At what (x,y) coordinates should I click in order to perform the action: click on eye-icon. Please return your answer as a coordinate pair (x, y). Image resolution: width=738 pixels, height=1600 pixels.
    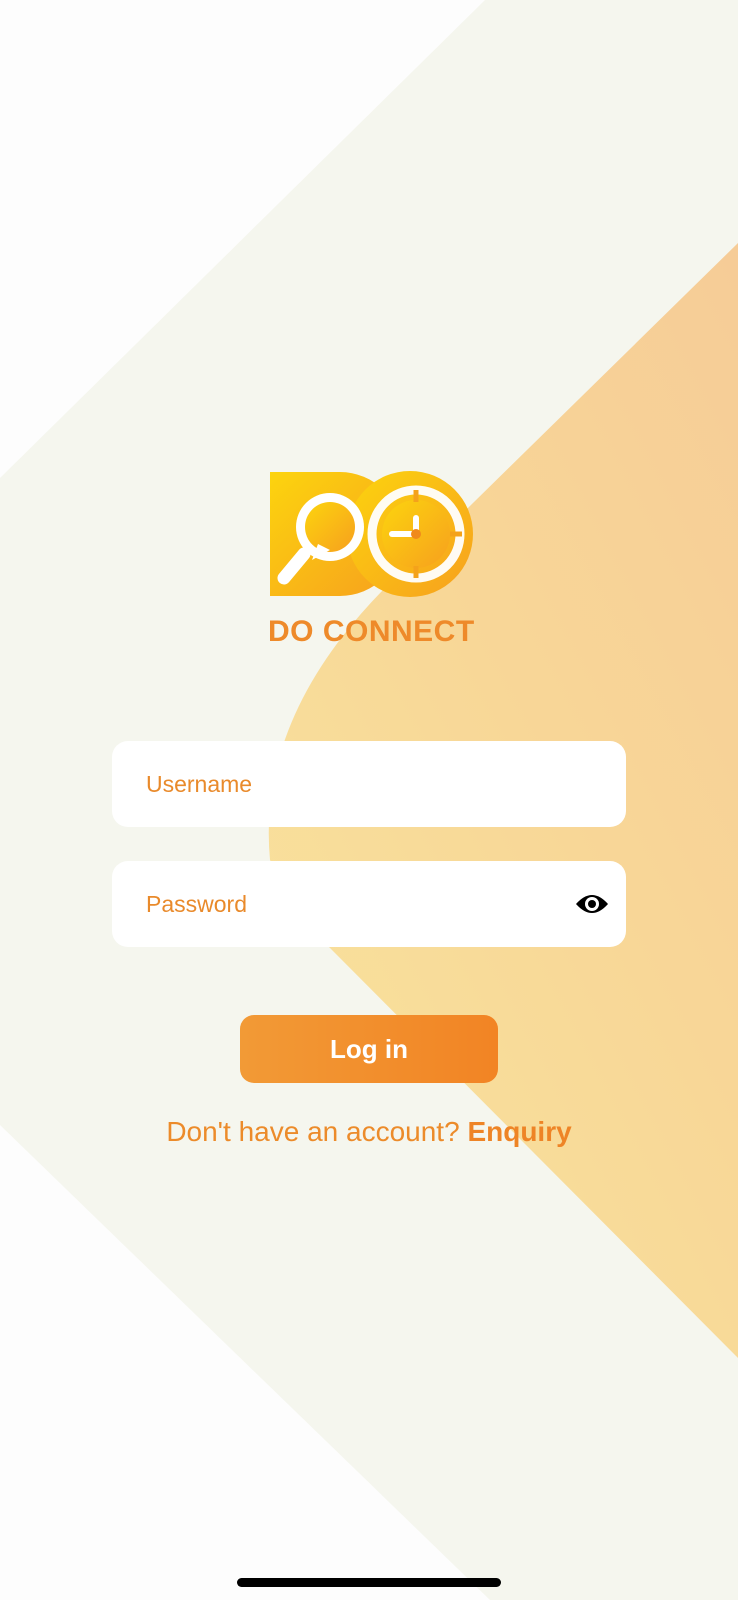
    Looking at the image, I should click on (592, 904).